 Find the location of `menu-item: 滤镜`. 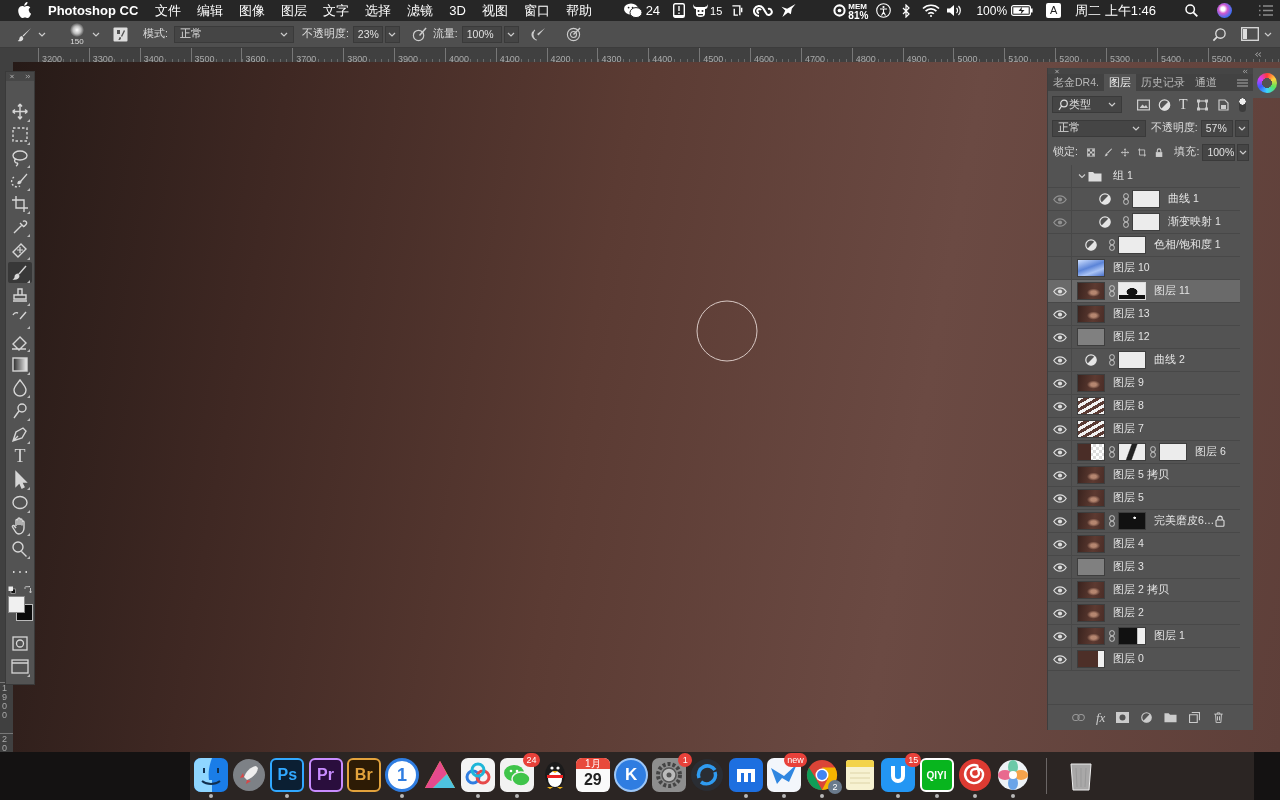

menu-item: 滤镜 is located at coordinates (420, 10).